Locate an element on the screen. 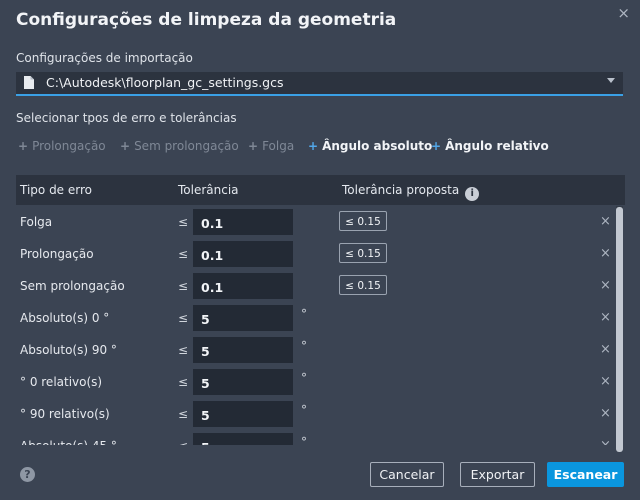  error-type-name: Sem prolongação is located at coordinates (72, 286).